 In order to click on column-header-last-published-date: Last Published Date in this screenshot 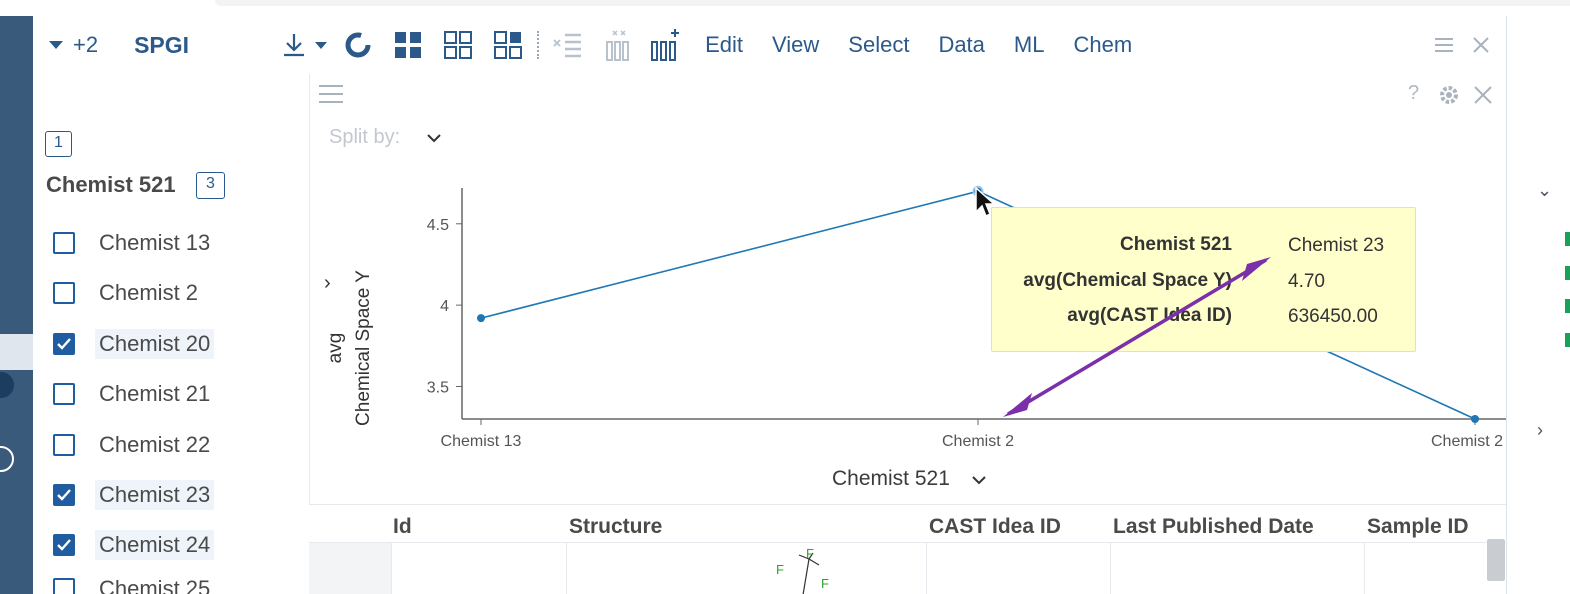, I will do `click(1213, 527)`.